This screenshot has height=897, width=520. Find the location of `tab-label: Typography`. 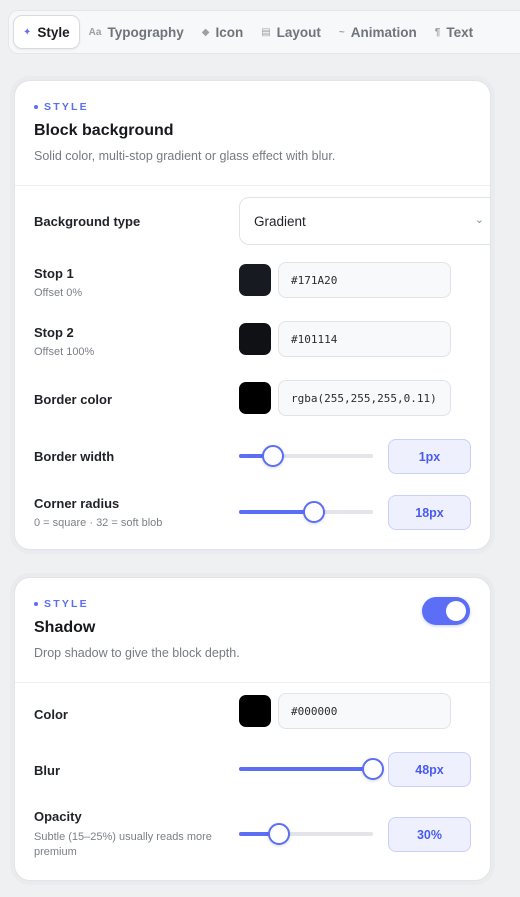

tab-label: Typography is located at coordinates (145, 32).